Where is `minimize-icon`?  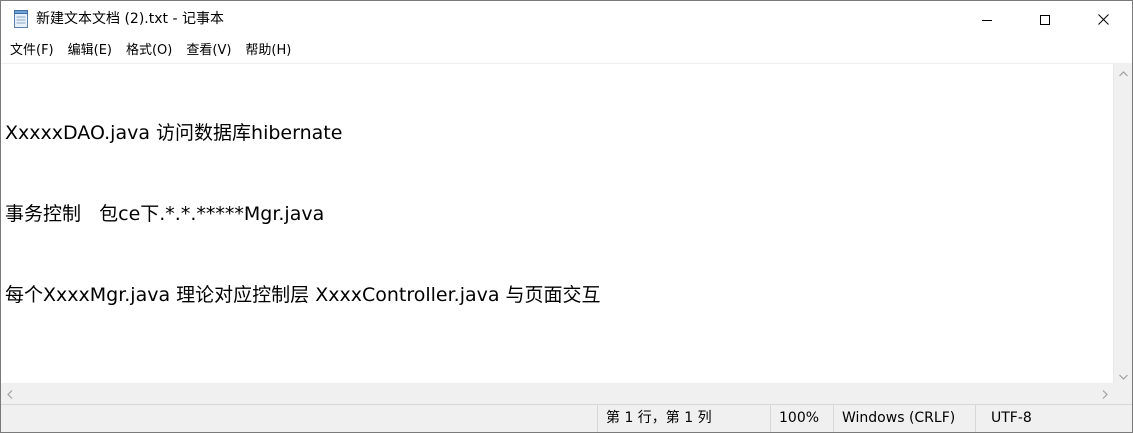
minimize-icon is located at coordinates (987, 19).